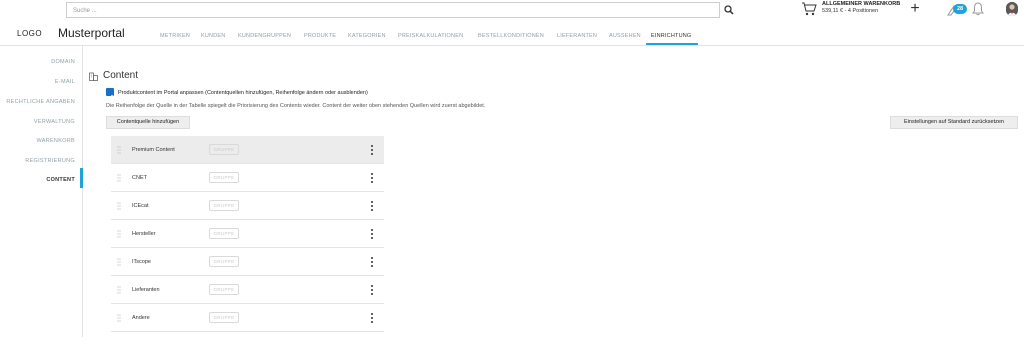 This screenshot has width=1024, height=337. What do you see at coordinates (50, 161) in the screenshot?
I see `sidebar-item-registrierung: REGISTRIERUNG` at bounding box center [50, 161].